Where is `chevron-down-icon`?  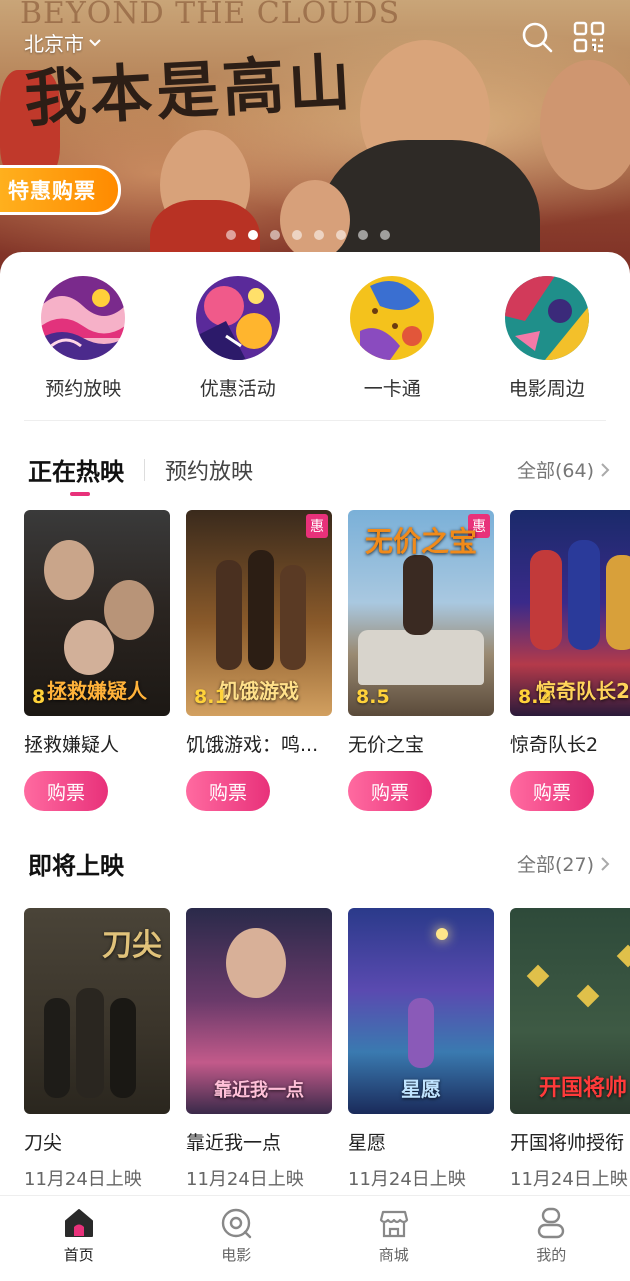 chevron-down-icon is located at coordinates (95, 43).